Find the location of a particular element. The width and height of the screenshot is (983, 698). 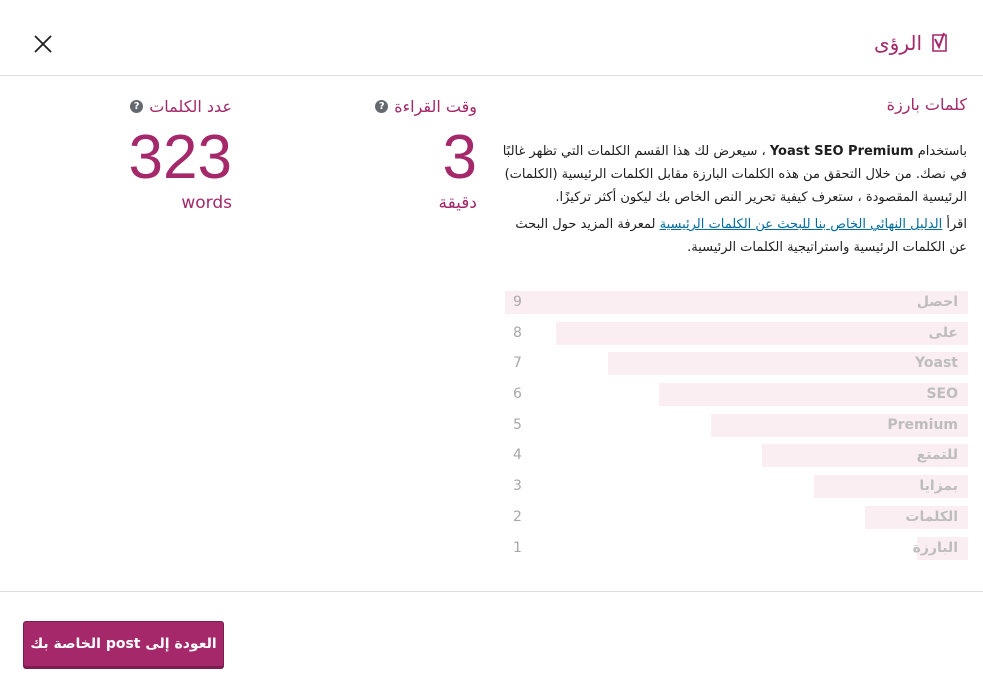

prominent-word-row: للتمتع 4 is located at coordinates (736, 459).